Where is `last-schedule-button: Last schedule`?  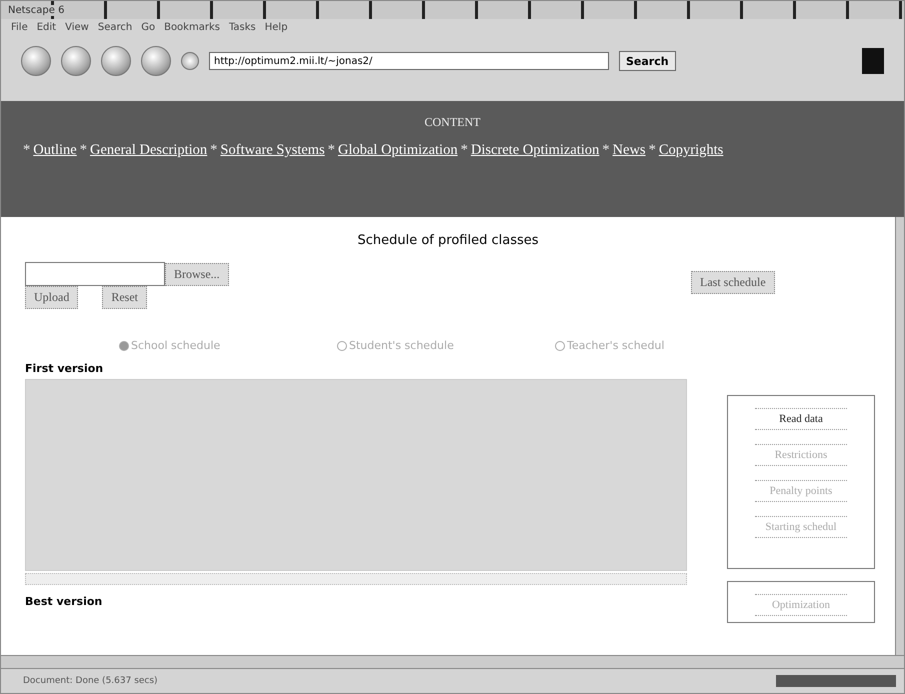
last-schedule-button: Last schedule is located at coordinates (733, 282).